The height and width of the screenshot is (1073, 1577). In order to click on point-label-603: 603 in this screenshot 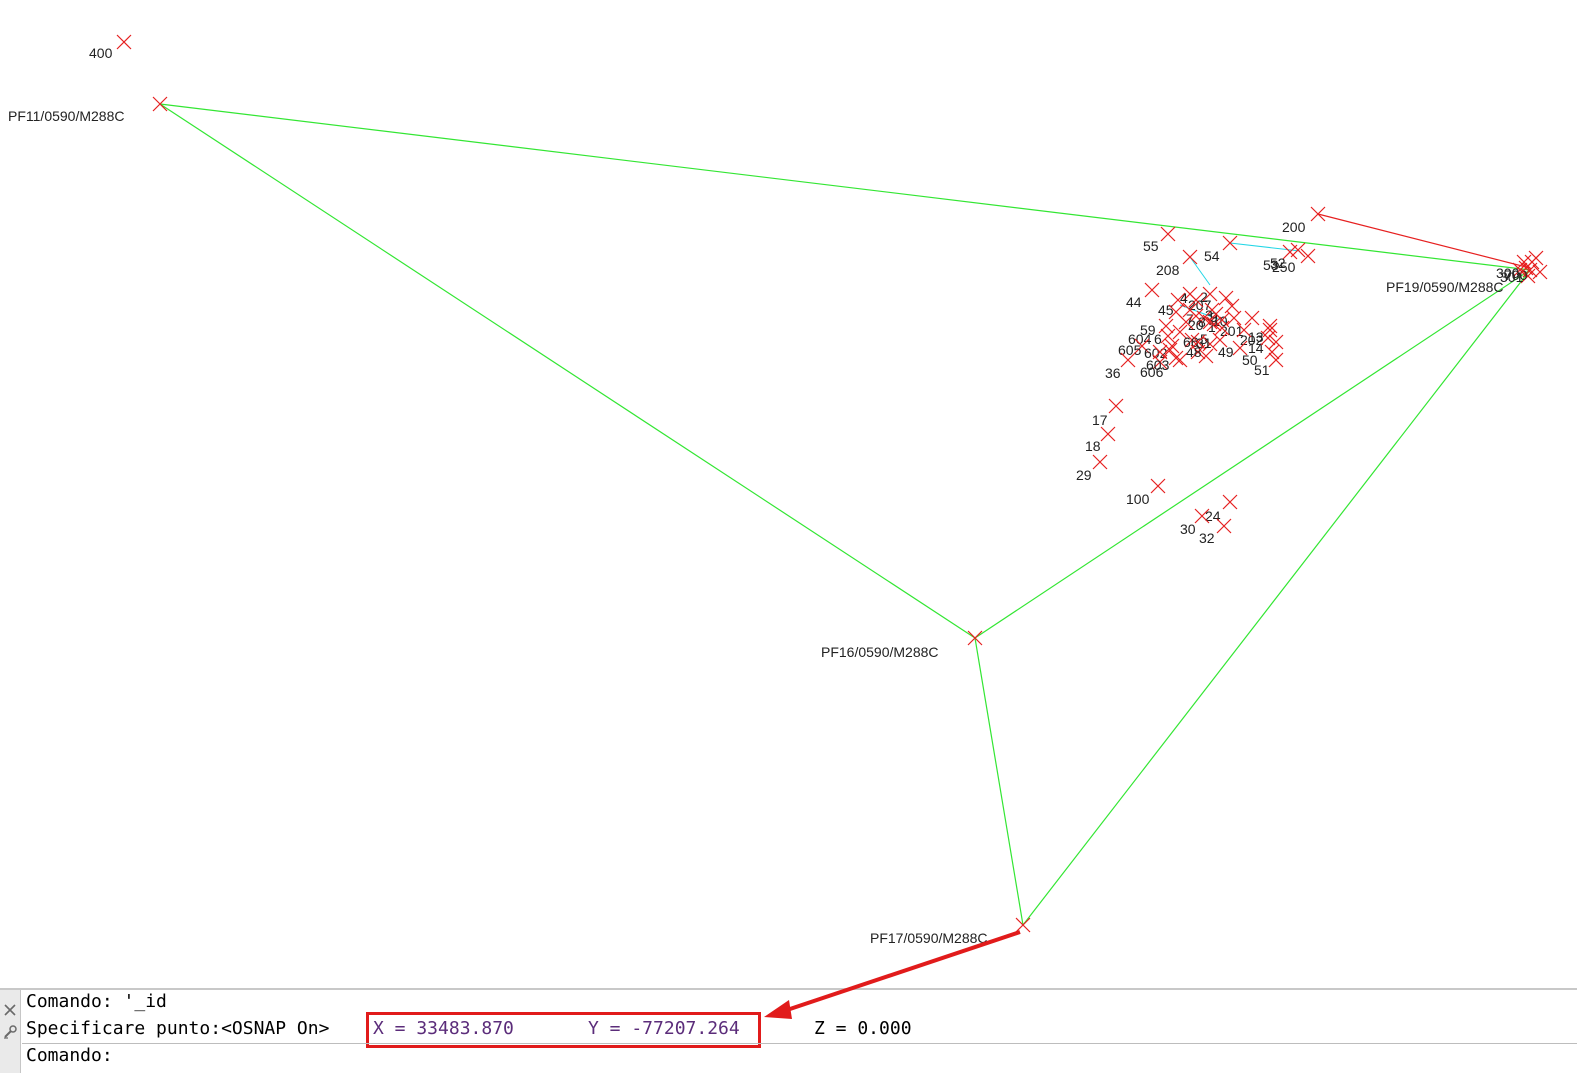, I will do `click(1158, 365)`.